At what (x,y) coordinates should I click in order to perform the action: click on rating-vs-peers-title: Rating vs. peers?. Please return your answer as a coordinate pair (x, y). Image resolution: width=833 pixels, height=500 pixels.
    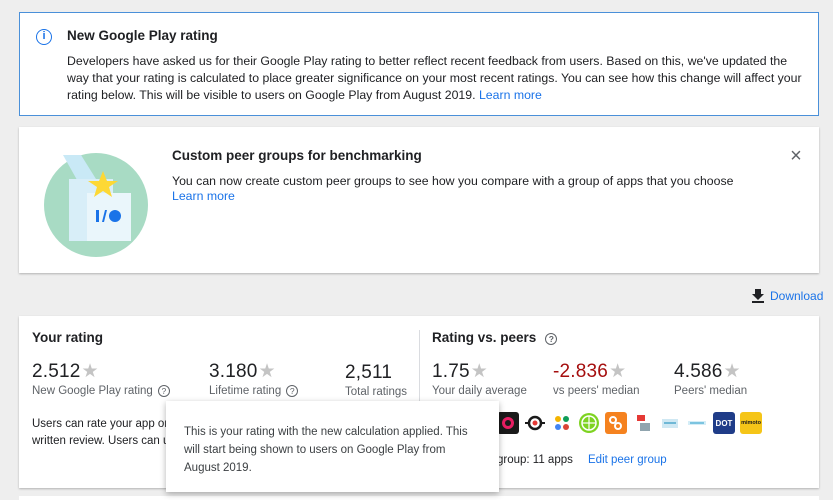
    Looking at the image, I should click on (495, 337).